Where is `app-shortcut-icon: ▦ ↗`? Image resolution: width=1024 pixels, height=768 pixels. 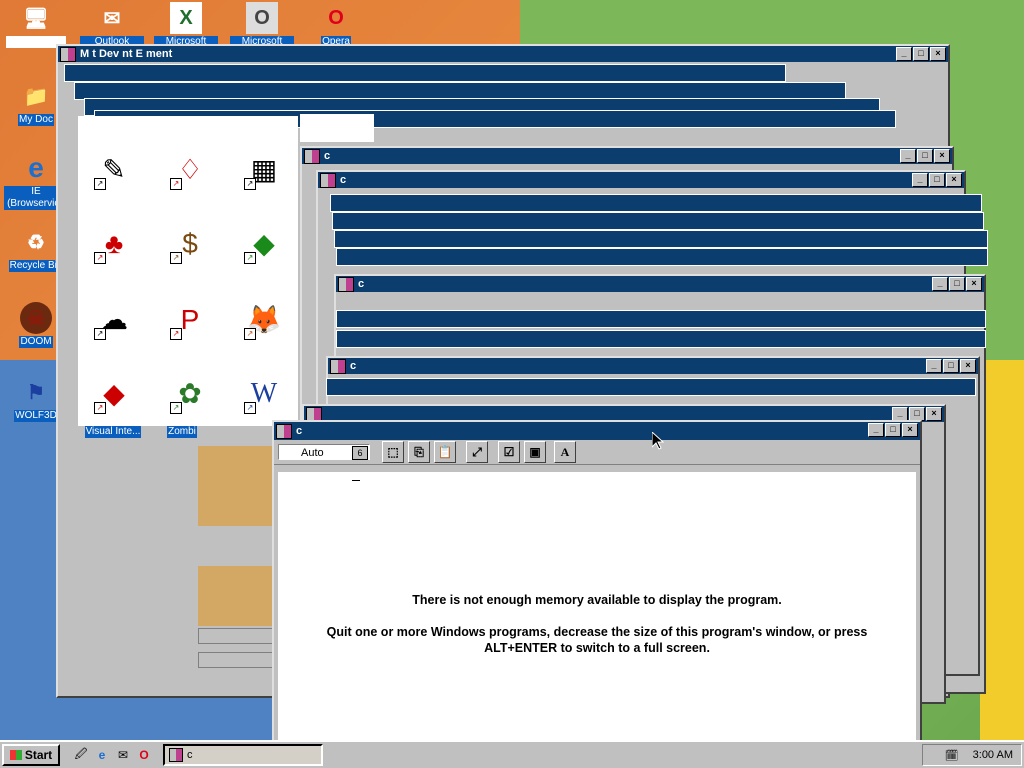 app-shortcut-icon: ▦ ↗ is located at coordinates (264, 170).